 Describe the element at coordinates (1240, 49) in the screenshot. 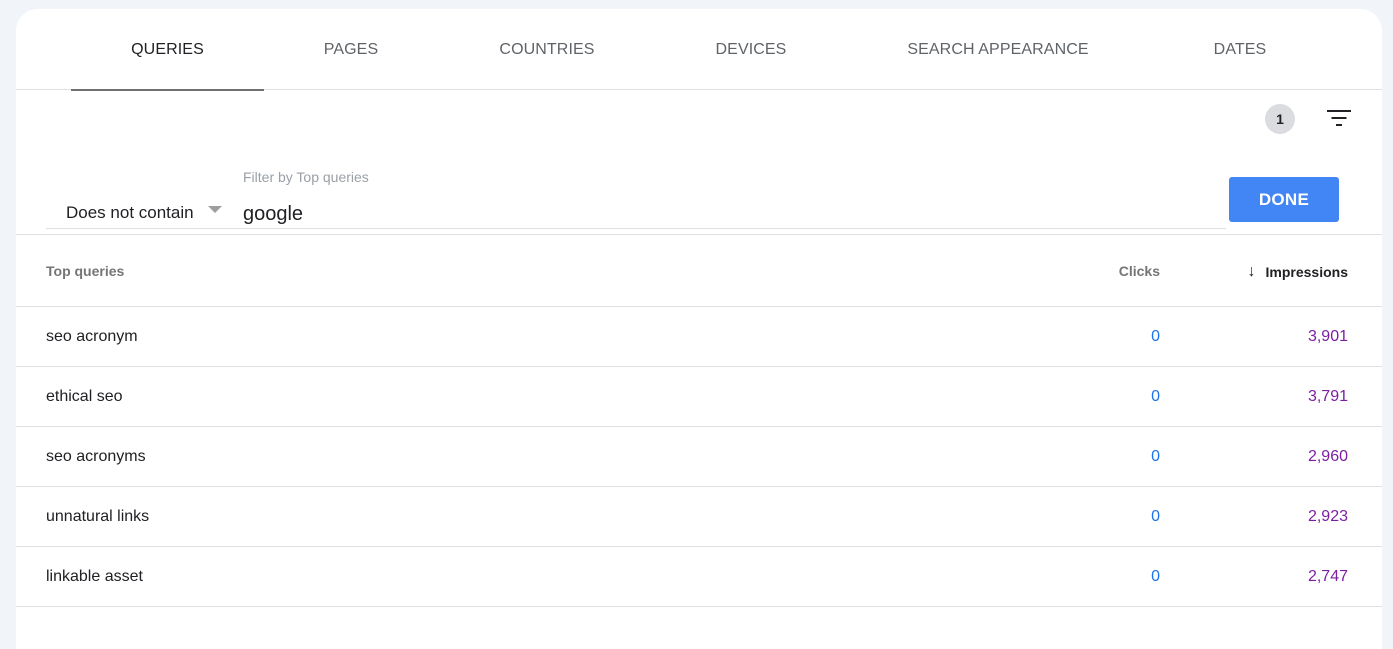

I see `tab-dates: DATES` at that location.